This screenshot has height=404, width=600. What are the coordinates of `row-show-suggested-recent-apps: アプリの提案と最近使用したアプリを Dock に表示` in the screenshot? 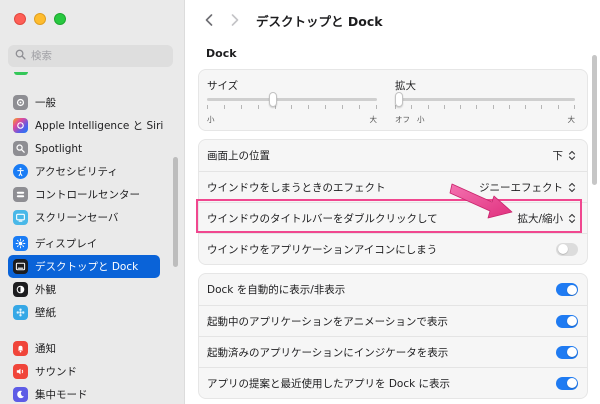 It's located at (393, 382).